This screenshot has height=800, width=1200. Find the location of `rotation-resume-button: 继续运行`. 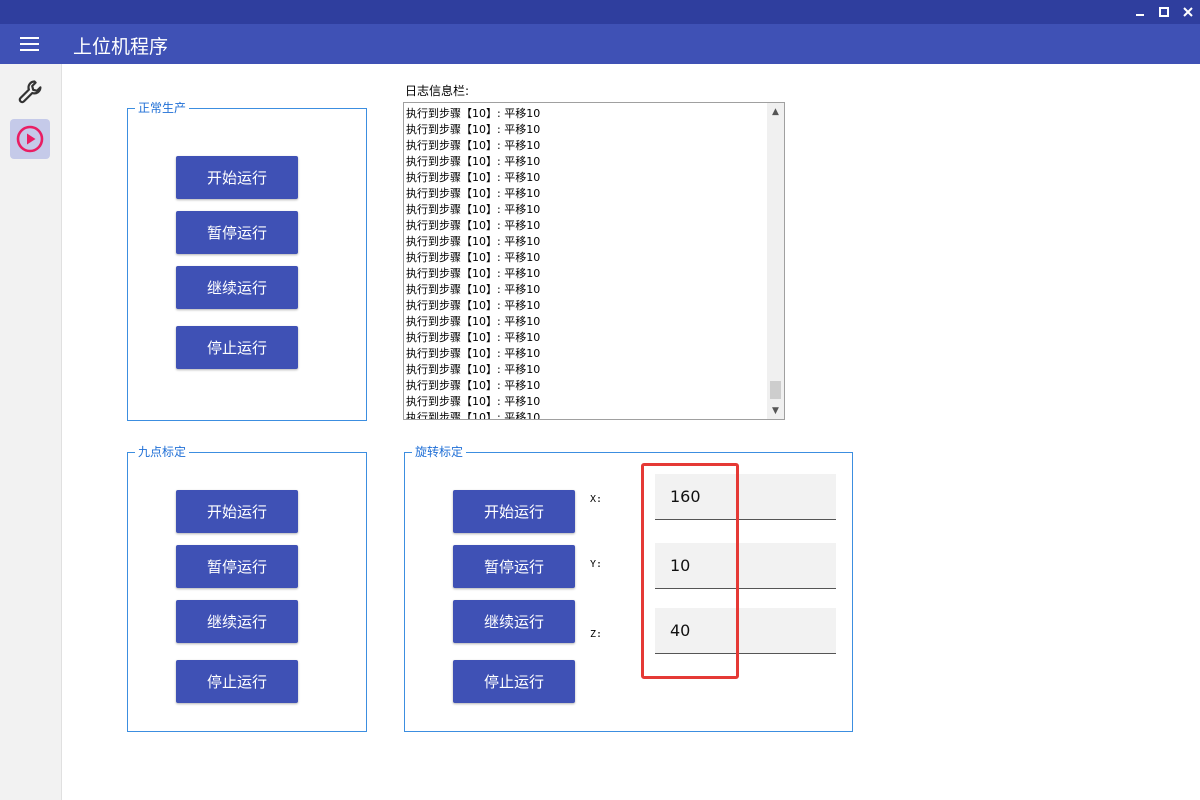

rotation-resume-button: 继续运行 is located at coordinates (514, 621).